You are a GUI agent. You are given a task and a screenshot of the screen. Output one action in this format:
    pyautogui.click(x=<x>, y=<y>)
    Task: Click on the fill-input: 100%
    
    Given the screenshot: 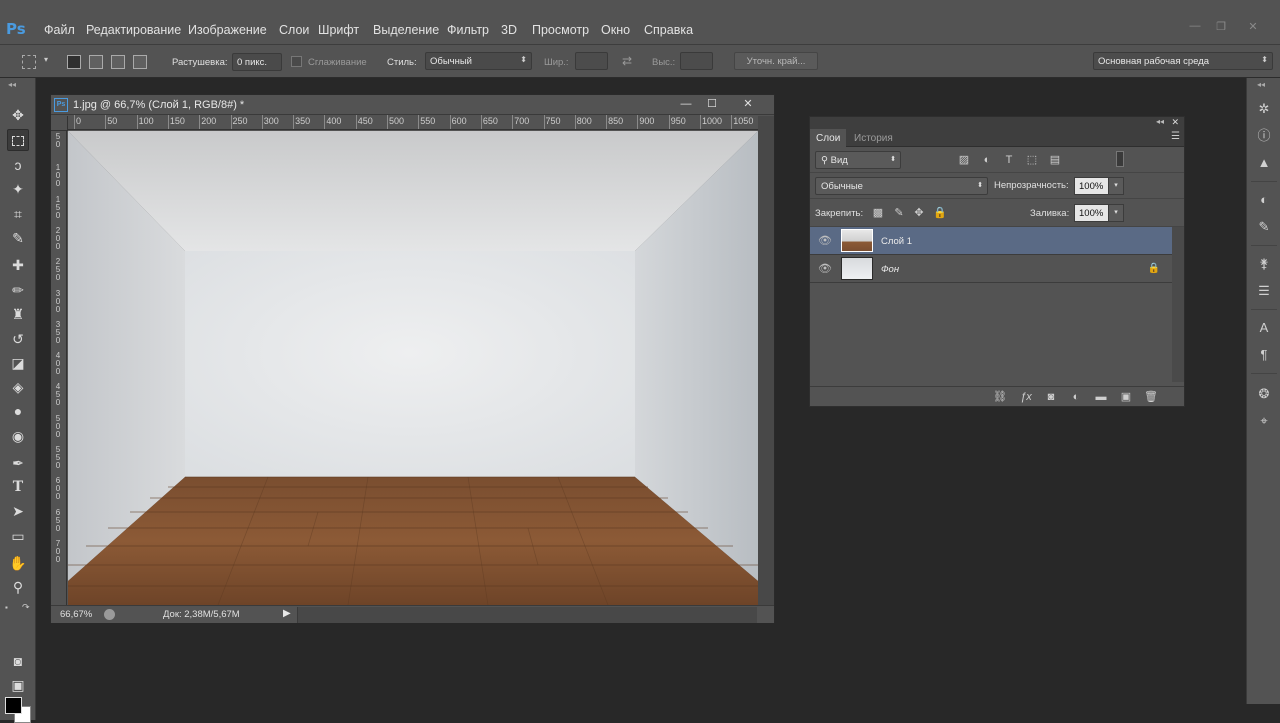 What is the action you would take?
    pyautogui.click(x=1091, y=213)
    